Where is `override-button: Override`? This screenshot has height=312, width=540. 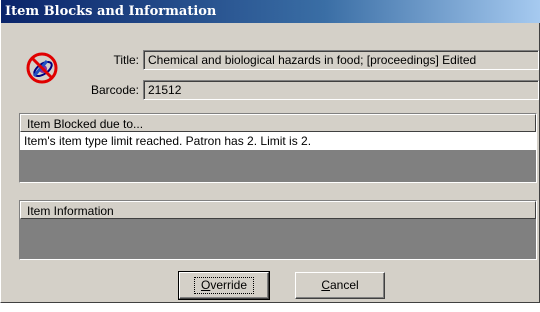
override-button: Override is located at coordinates (224, 285).